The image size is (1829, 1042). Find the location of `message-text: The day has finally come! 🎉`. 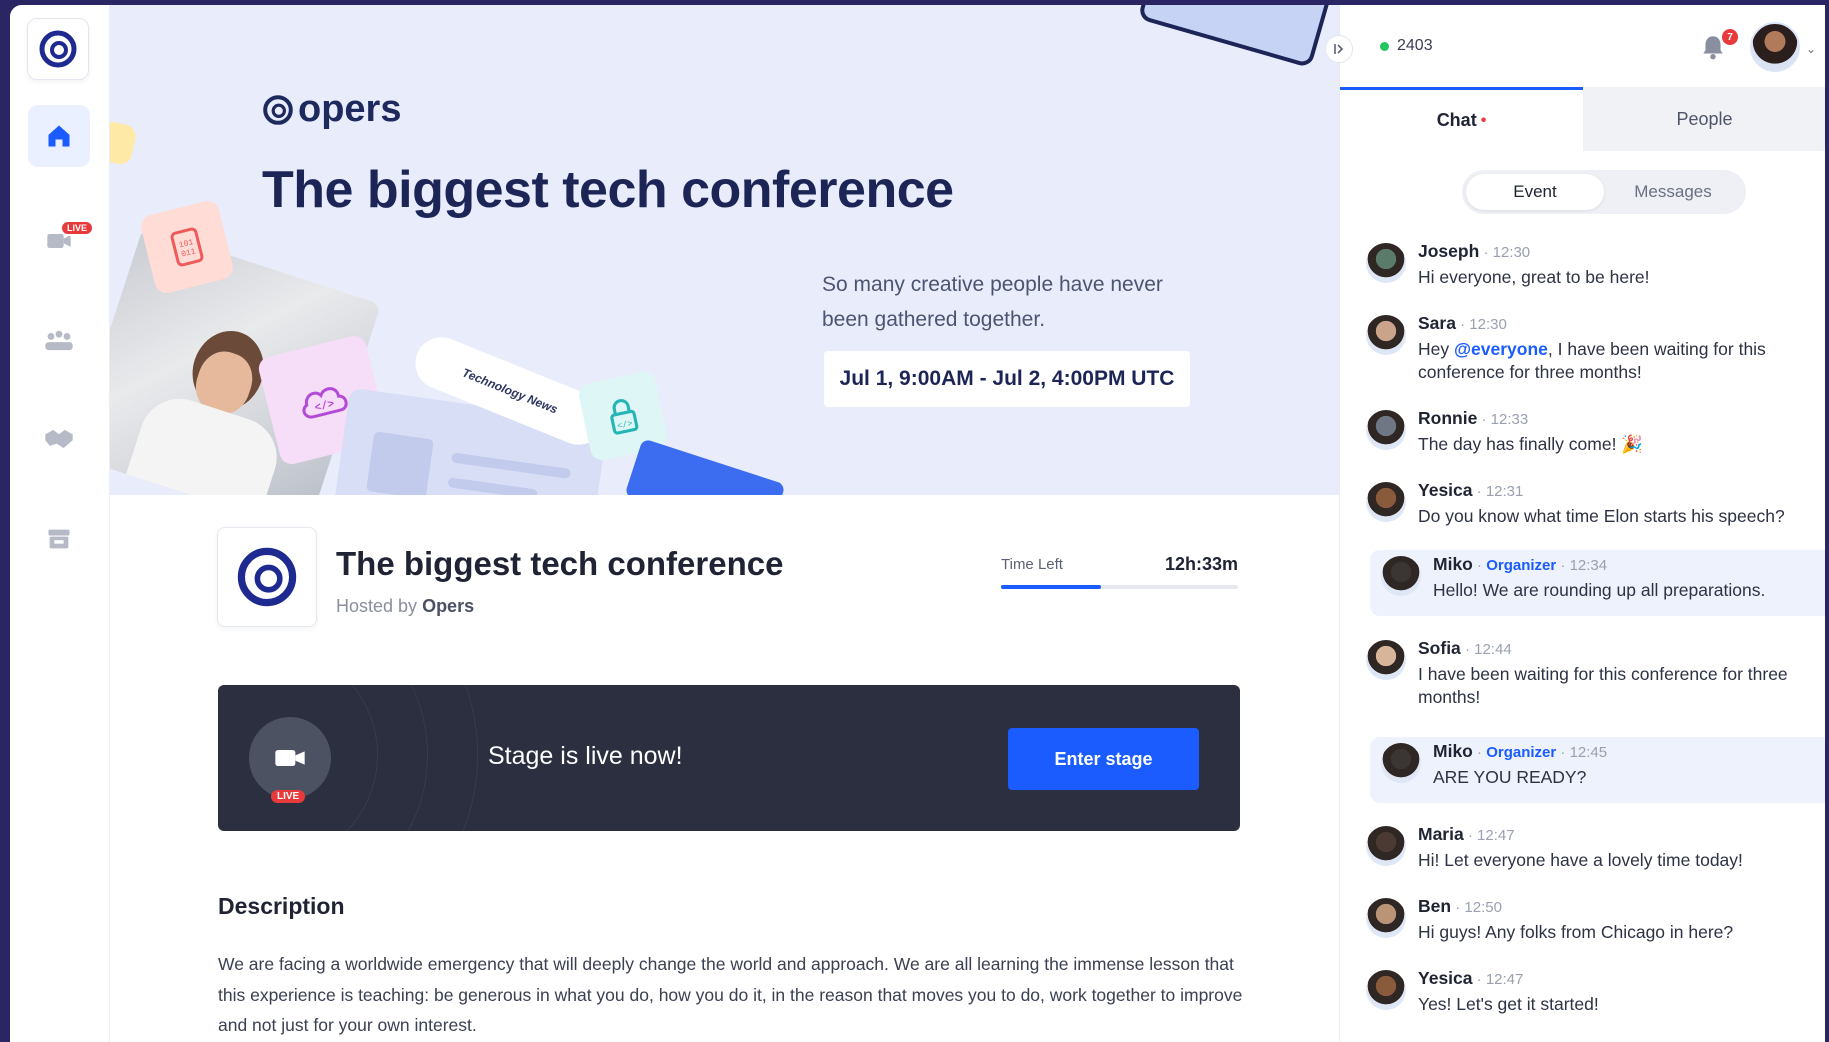

message-text: The day has finally come! 🎉 is located at coordinates (1531, 444).